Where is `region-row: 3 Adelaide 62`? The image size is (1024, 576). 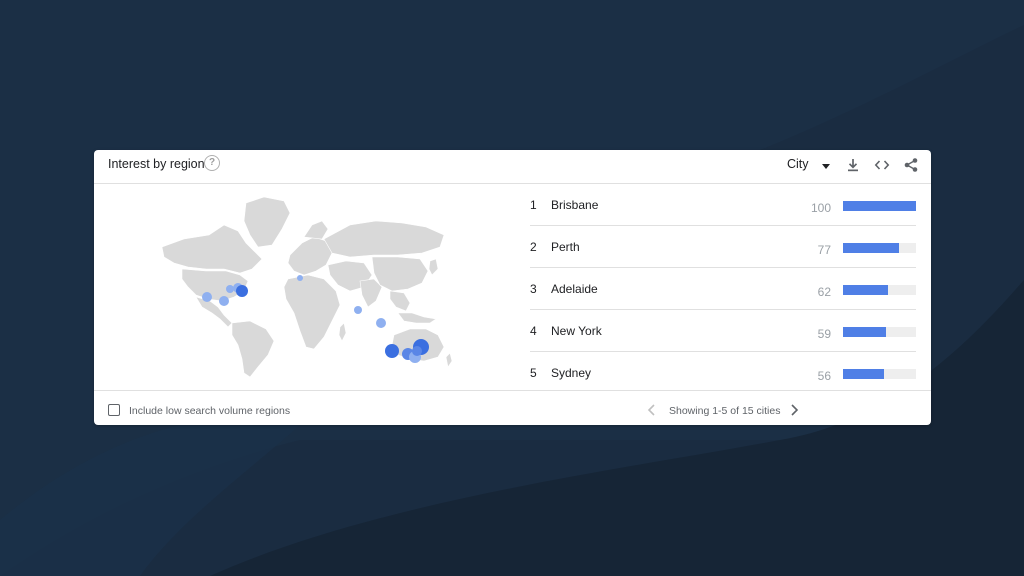
region-row: 3 Adelaide 62 is located at coordinates (723, 289).